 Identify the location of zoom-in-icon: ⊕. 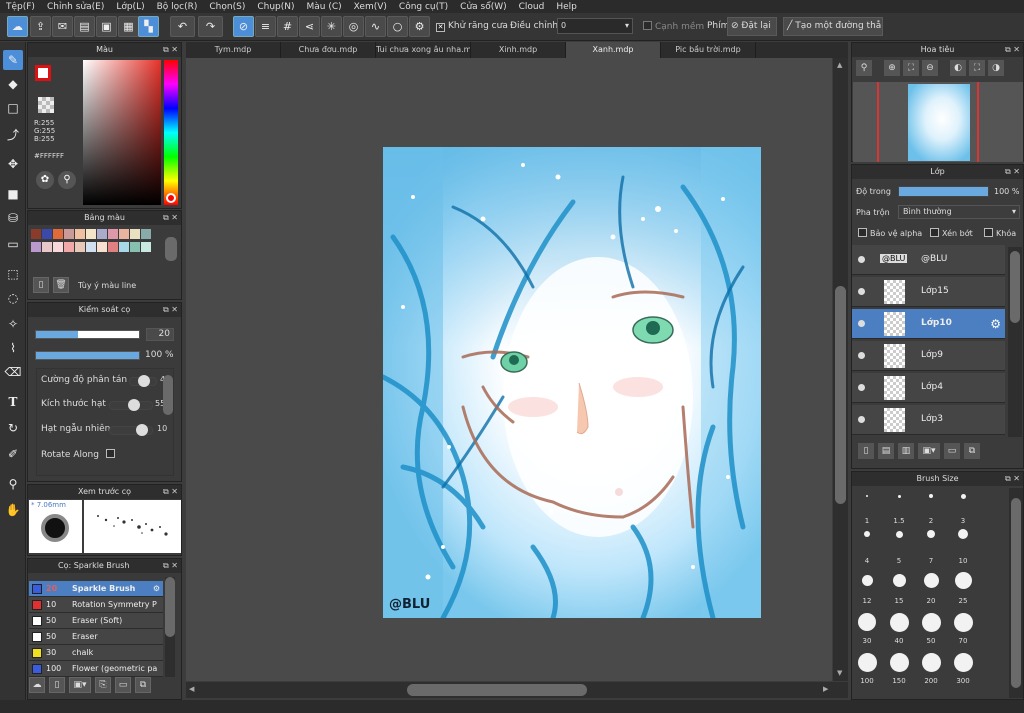
(892, 68).